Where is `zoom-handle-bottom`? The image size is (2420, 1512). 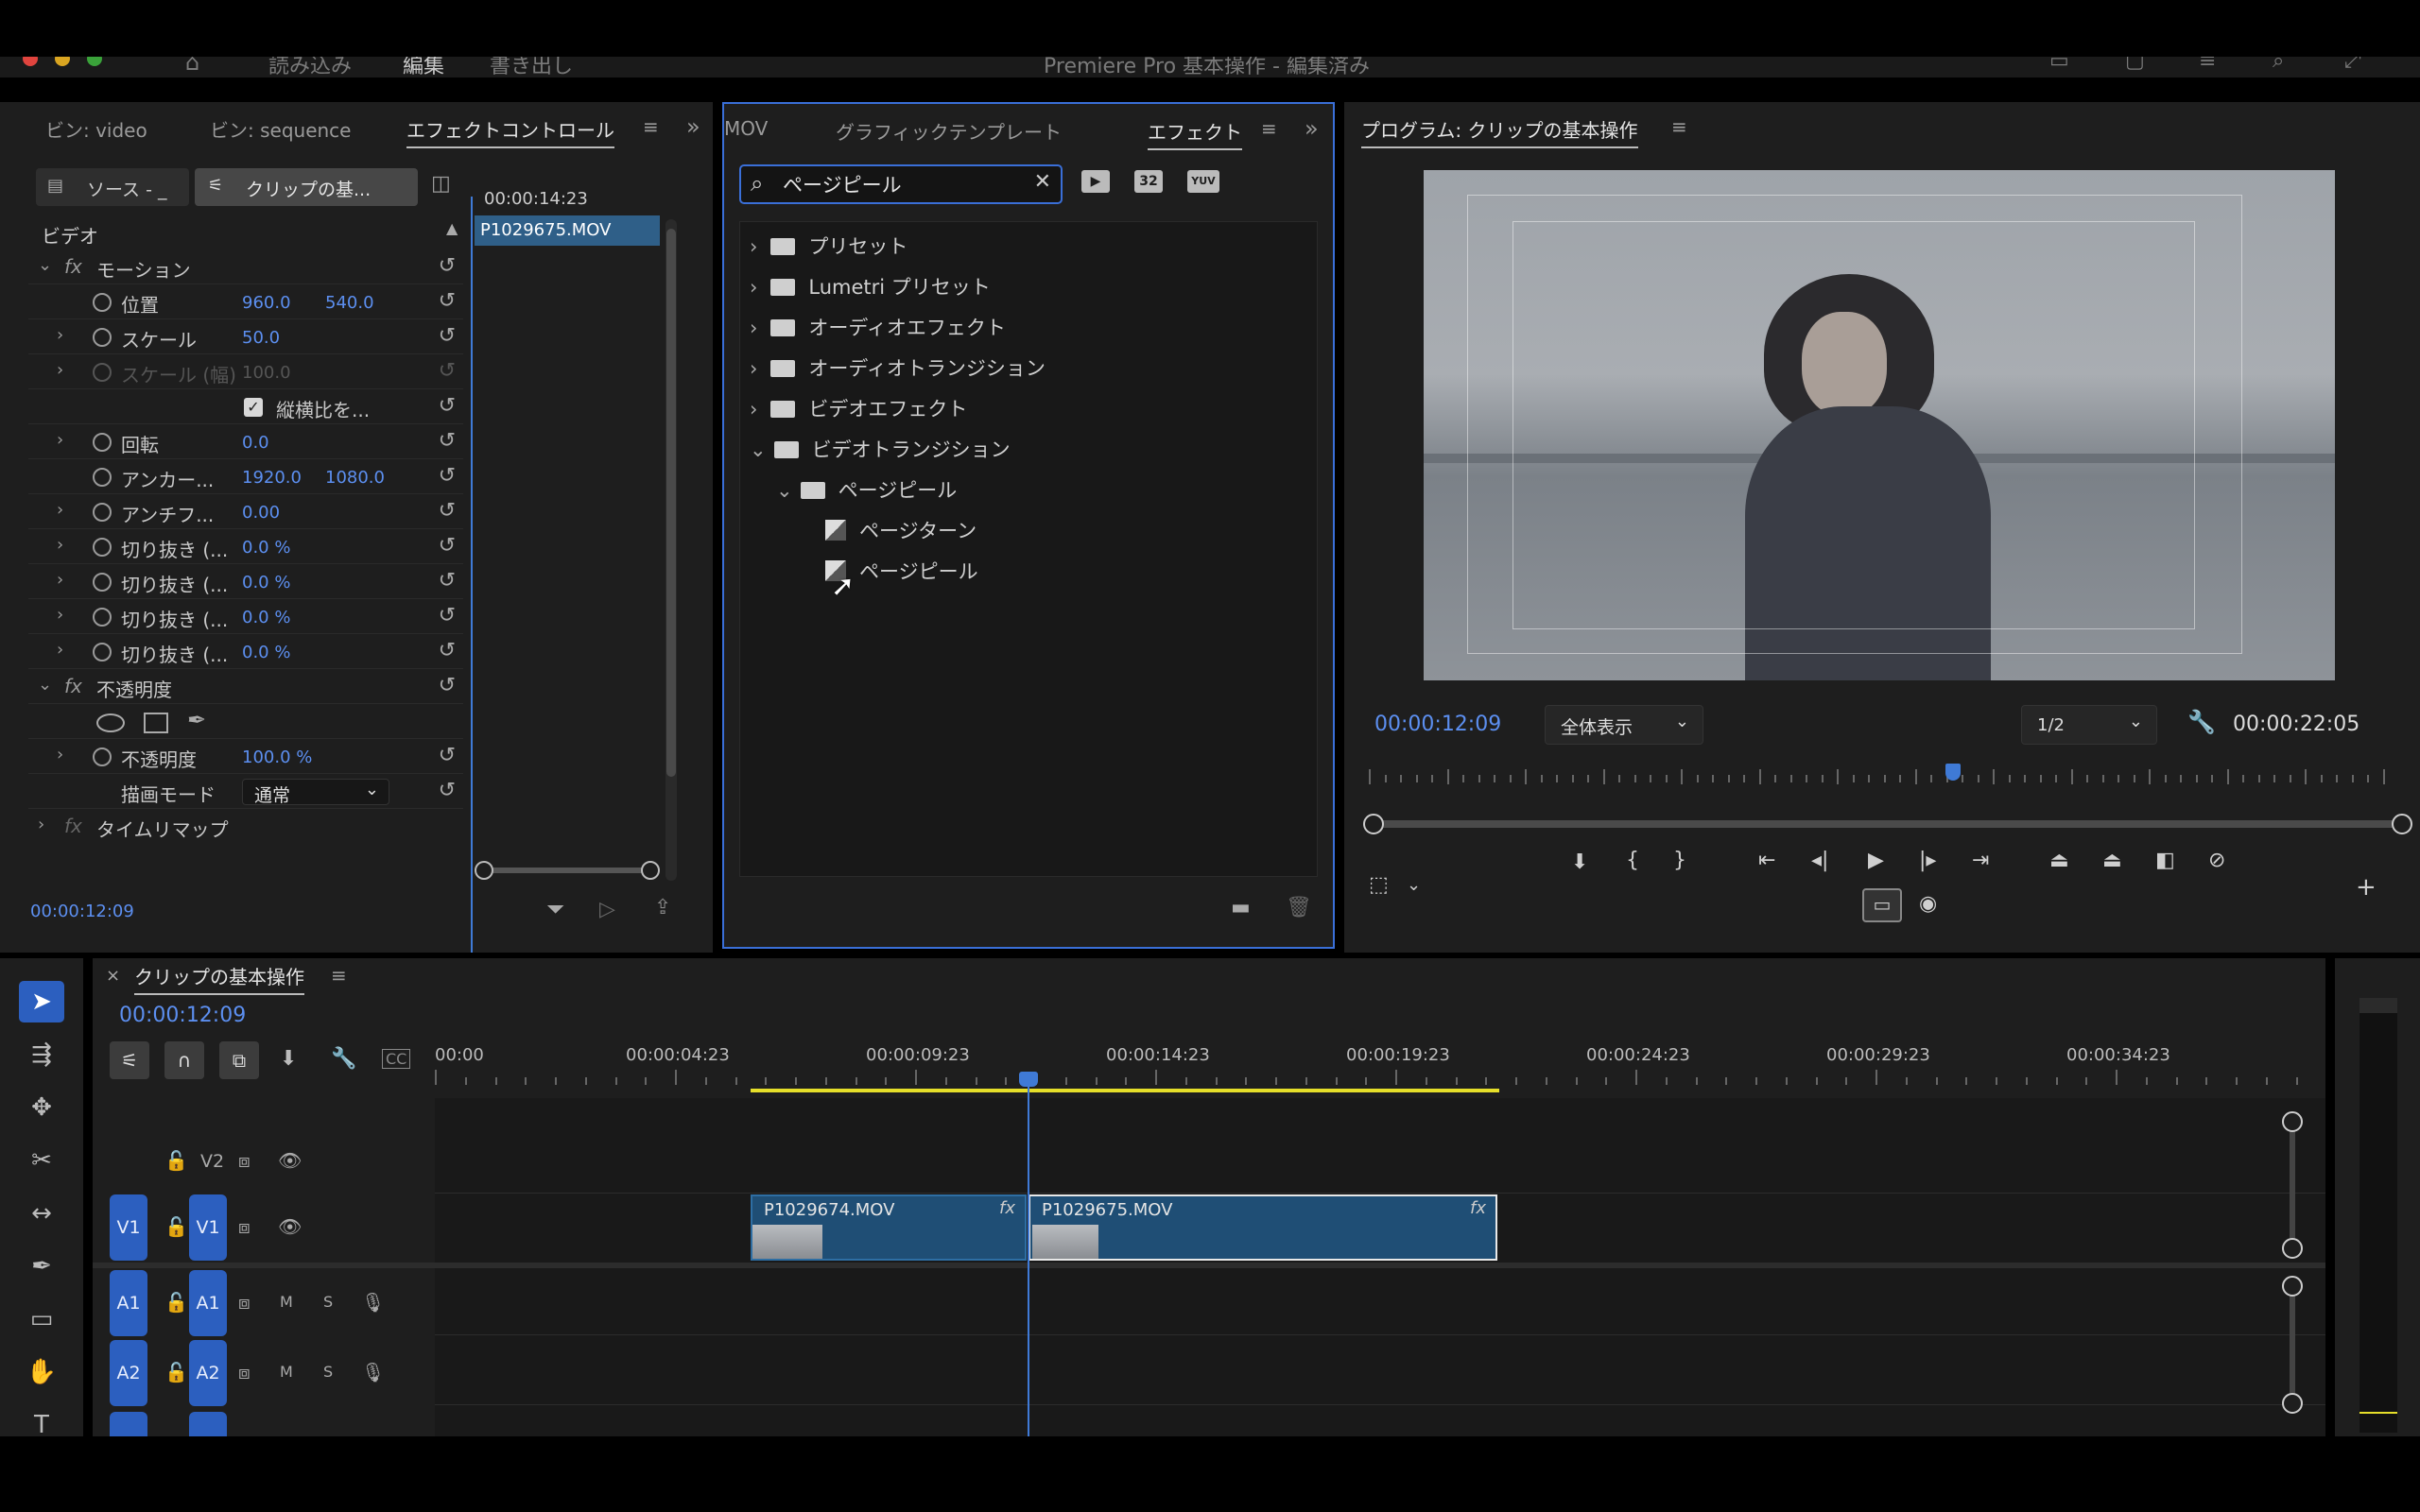 zoom-handle-bottom is located at coordinates (2292, 1403).